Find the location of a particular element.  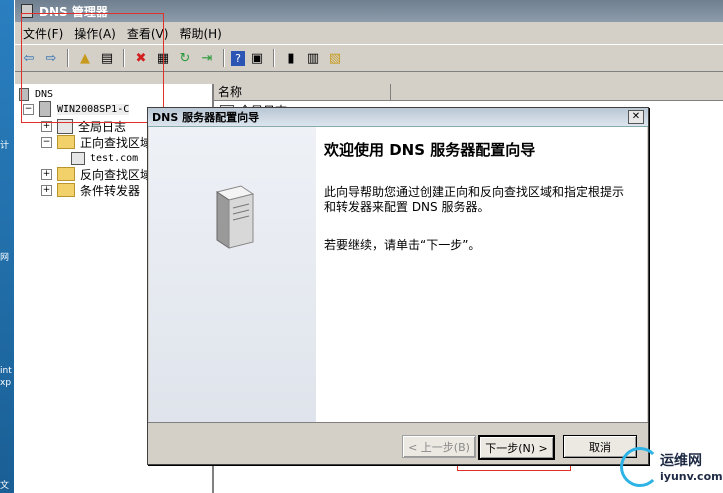

zone-icon: ▧ is located at coordinates (335, 58).